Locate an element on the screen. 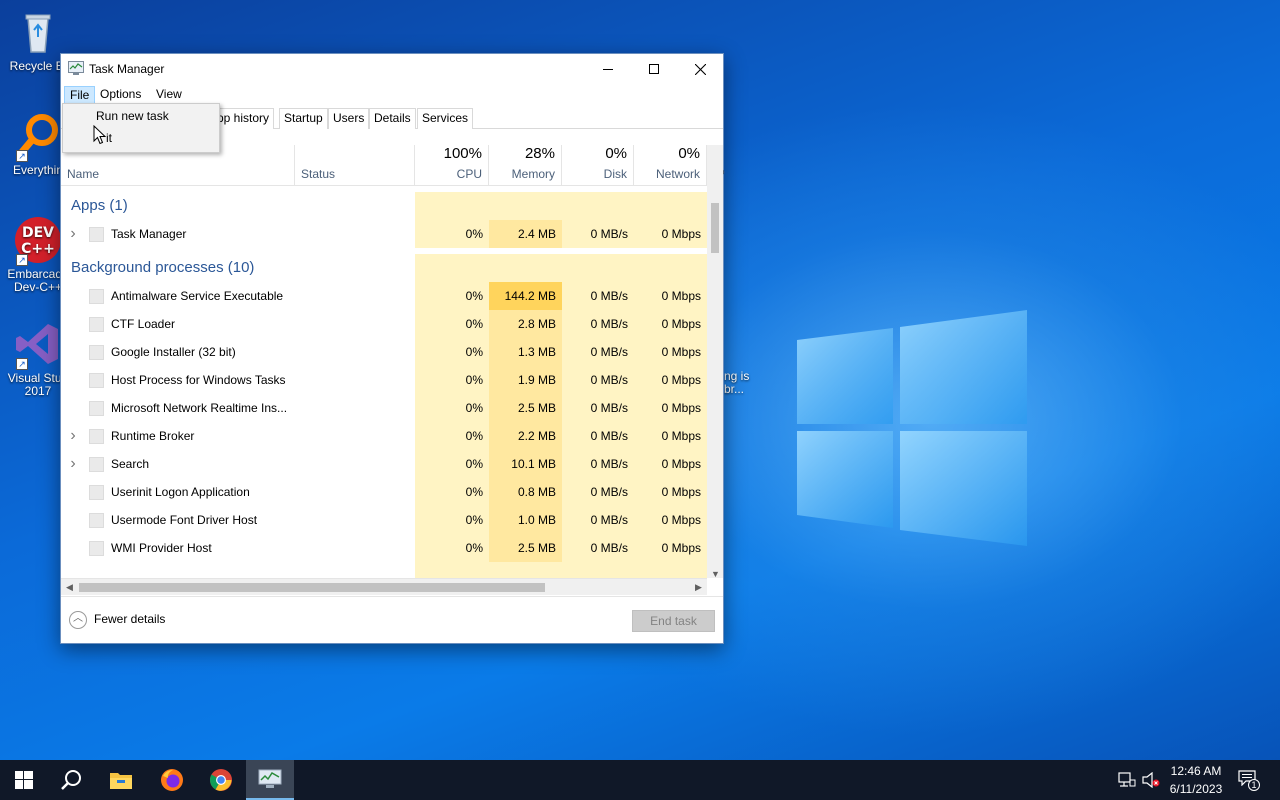 The image size is (1280, 800). memory-cell: 2.2 MB is located at coordinates (525, 436).